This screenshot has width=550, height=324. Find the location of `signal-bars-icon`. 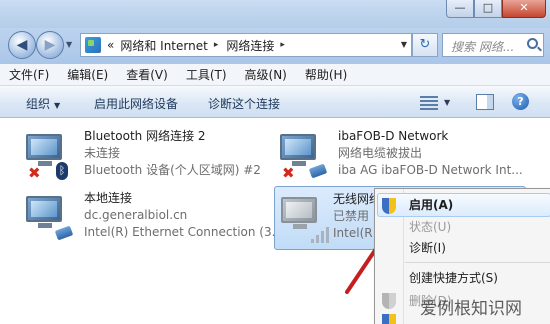

signal-bars-icon is located at coordinates (320, 235).